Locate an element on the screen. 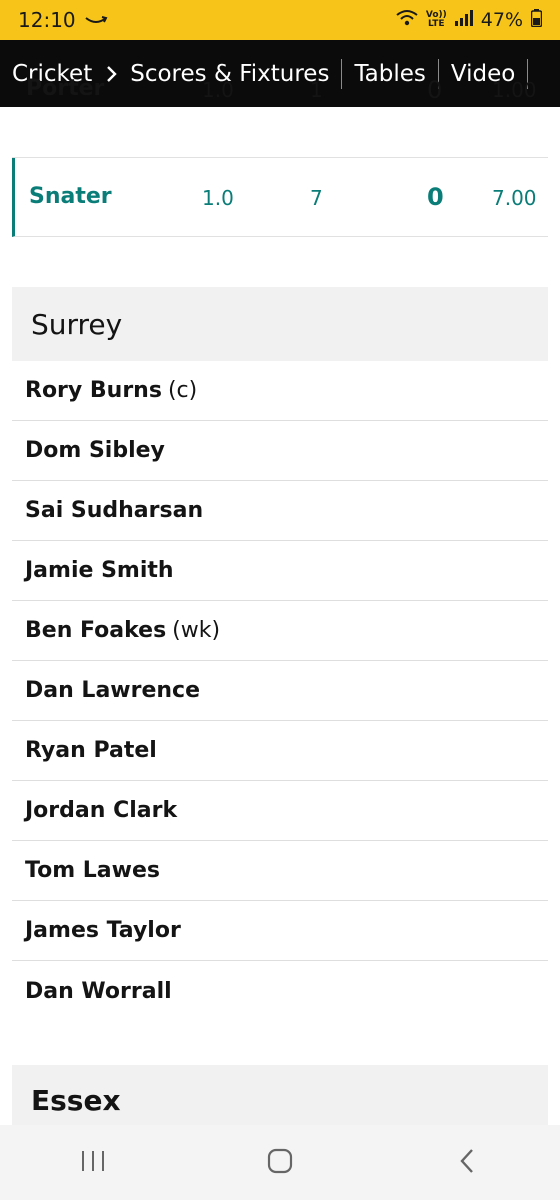  home-icon is located at coordinates (280, 1163).